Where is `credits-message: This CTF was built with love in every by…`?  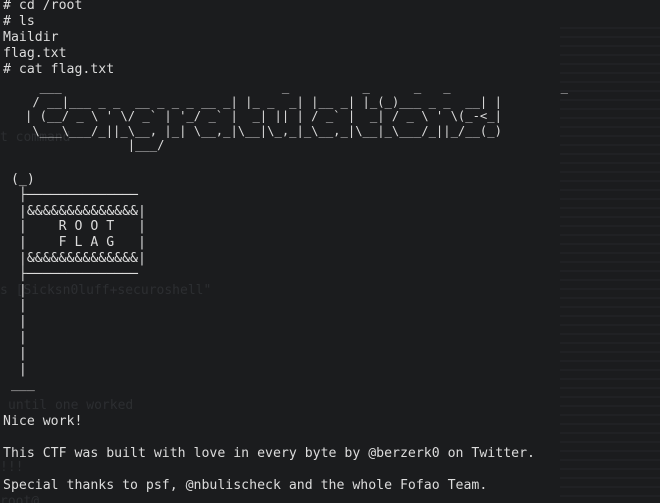
credits-message: This CTF was built with love in every by… is located at coordinates (269, 453).